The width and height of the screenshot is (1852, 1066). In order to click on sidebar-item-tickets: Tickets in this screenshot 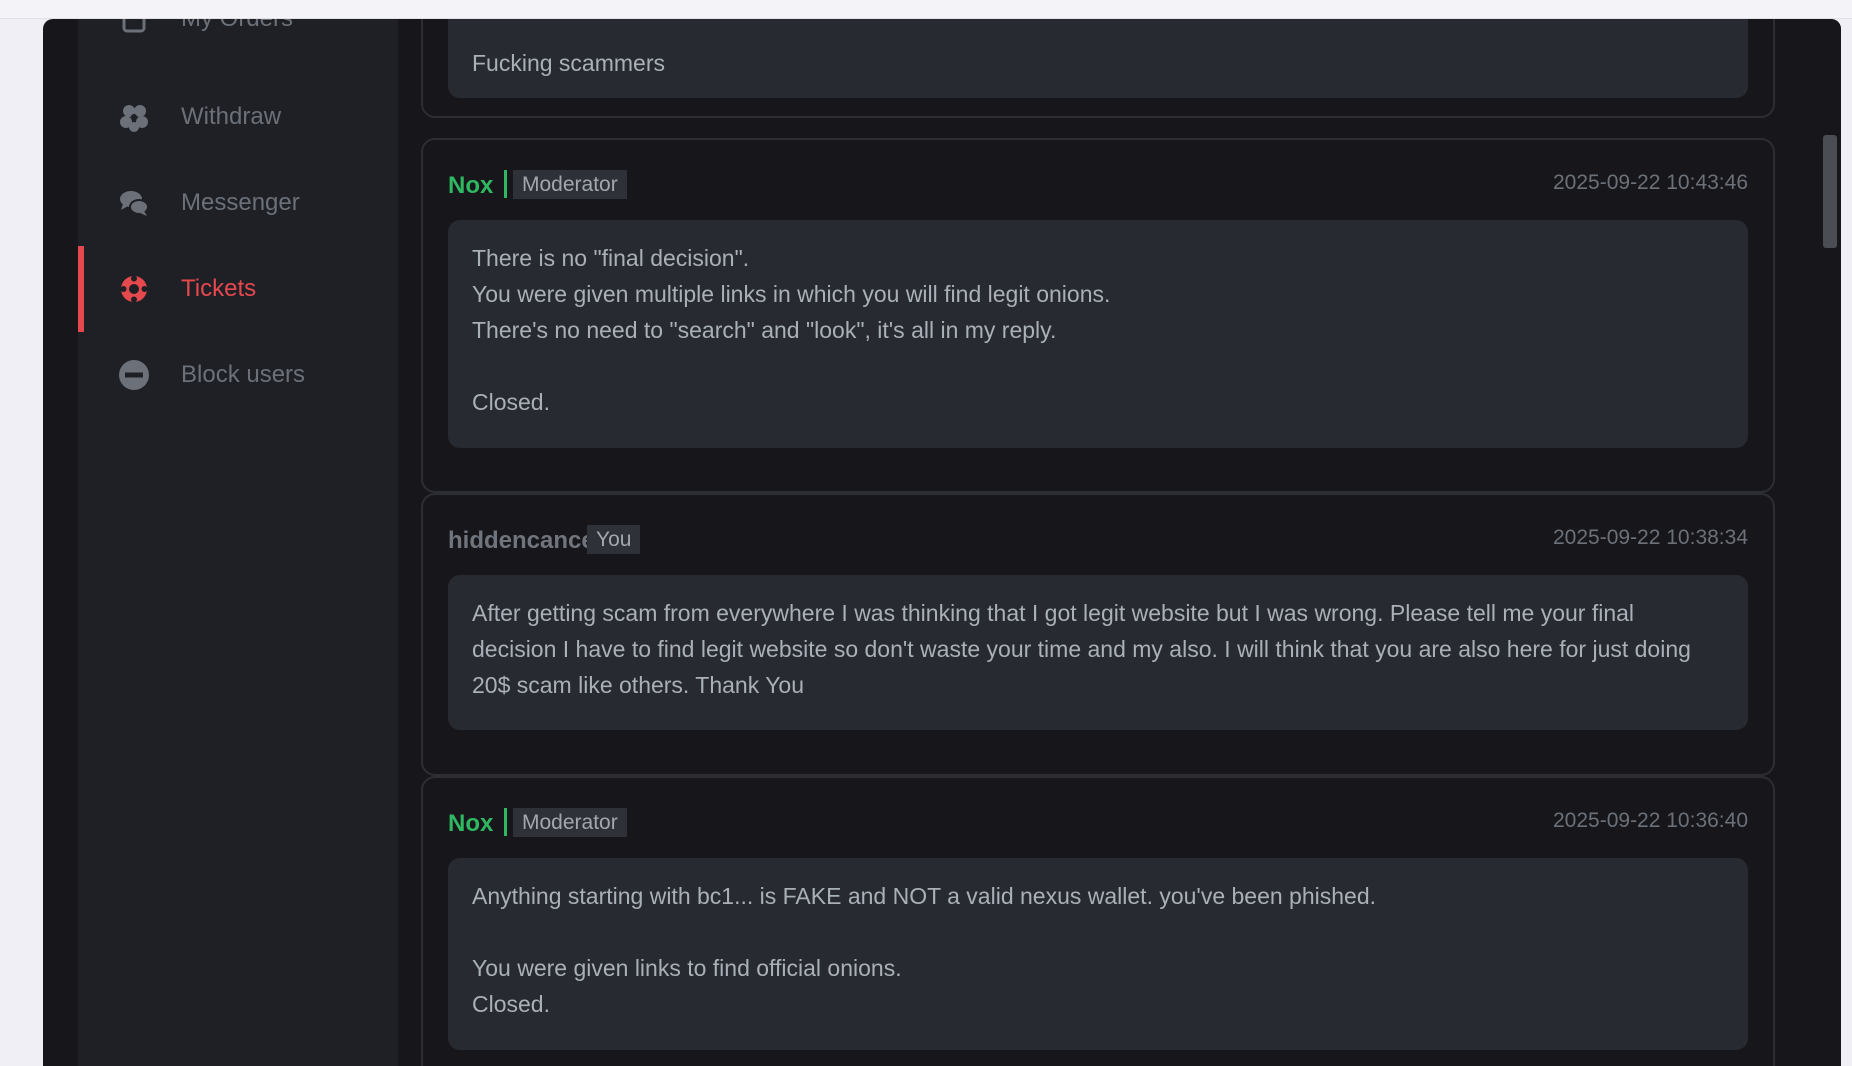, I will do `click(238, 289)`.